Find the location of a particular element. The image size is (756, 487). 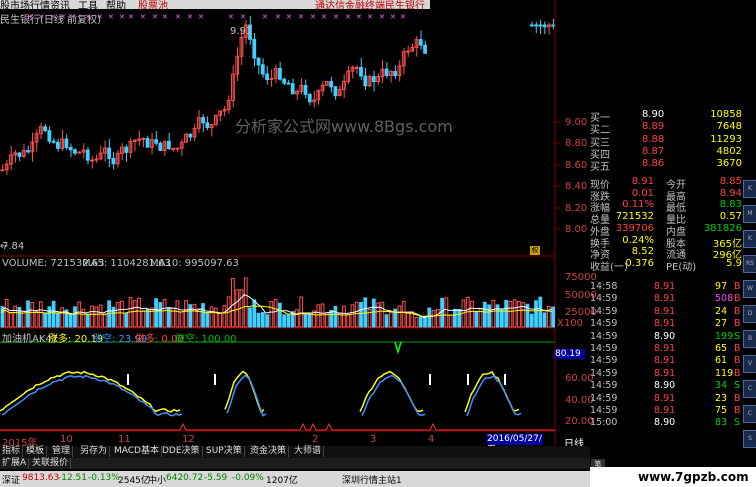

quote-row: 净资 8.52 流通 296亿 is located at coordinates (666, 253).